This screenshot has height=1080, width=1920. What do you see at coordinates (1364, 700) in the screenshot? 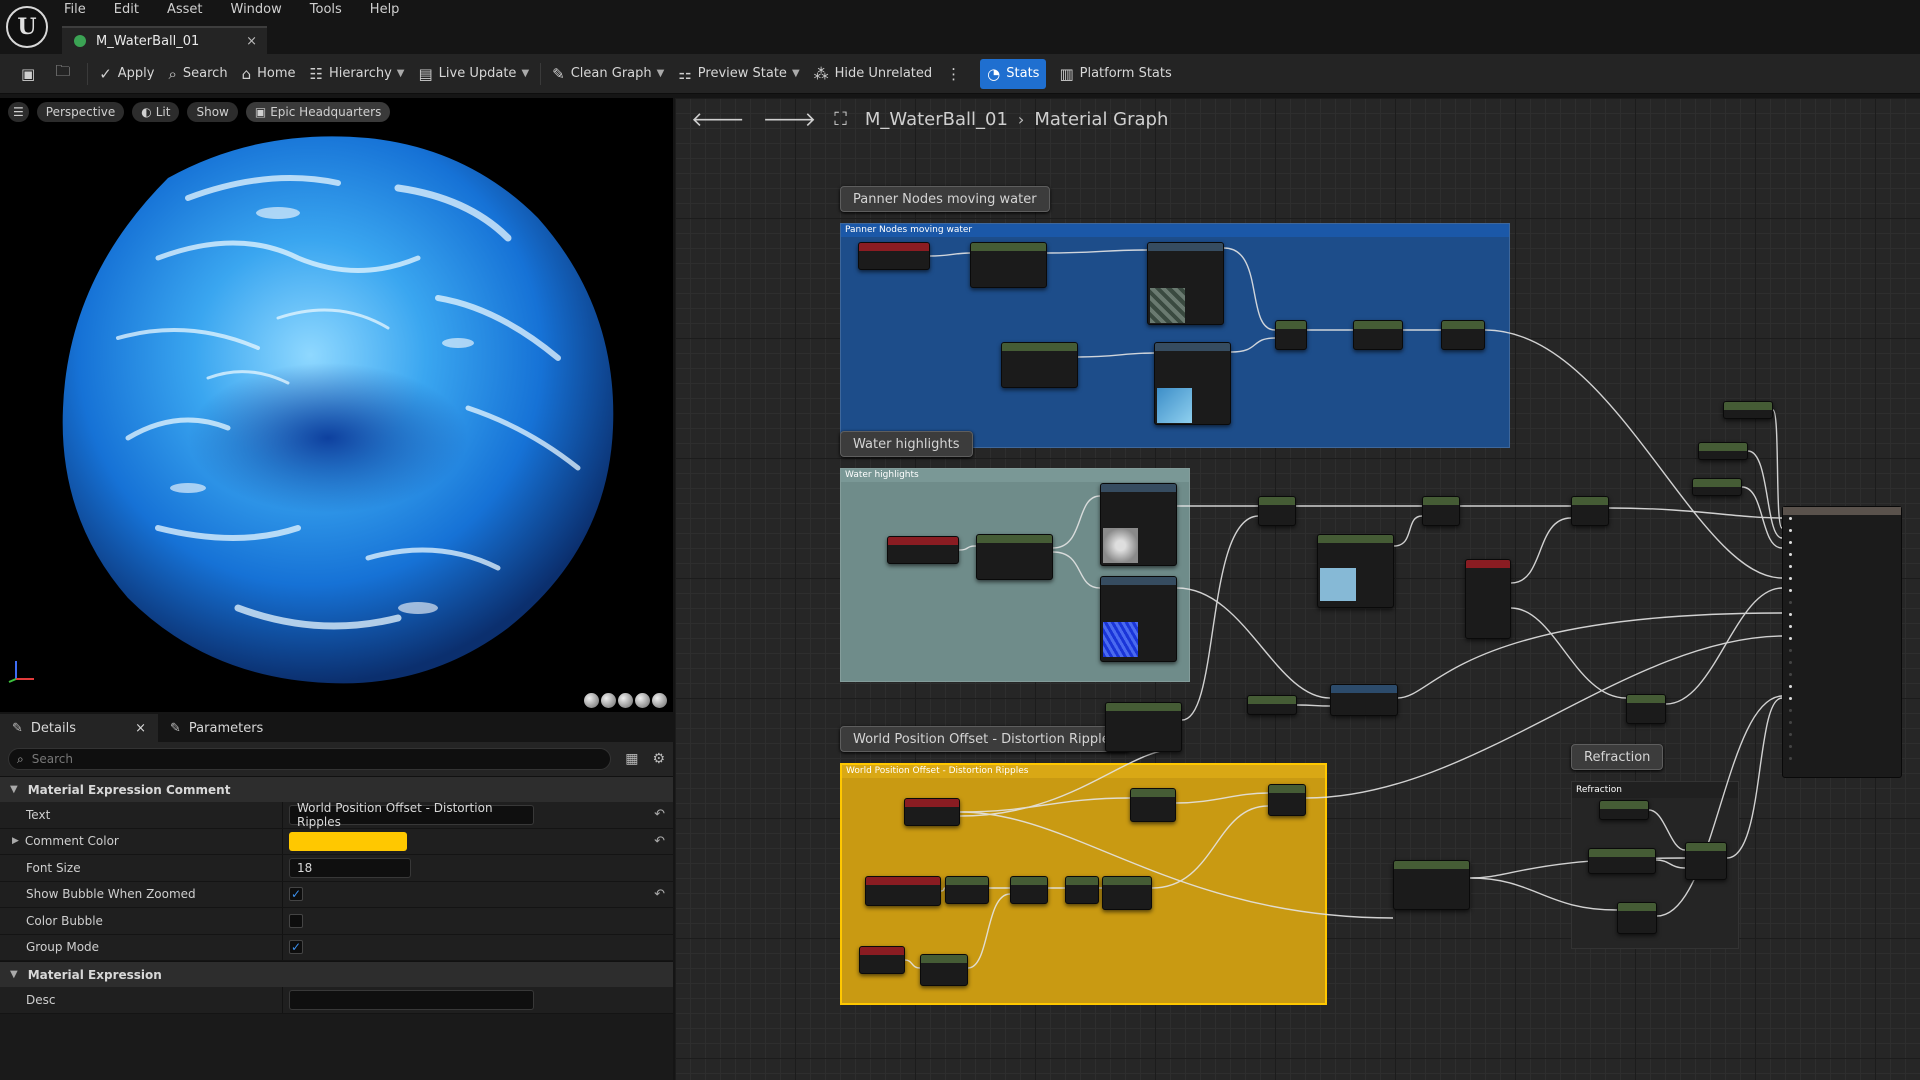
I see `flatten-normal-node` at bounding box center [1364, 700].